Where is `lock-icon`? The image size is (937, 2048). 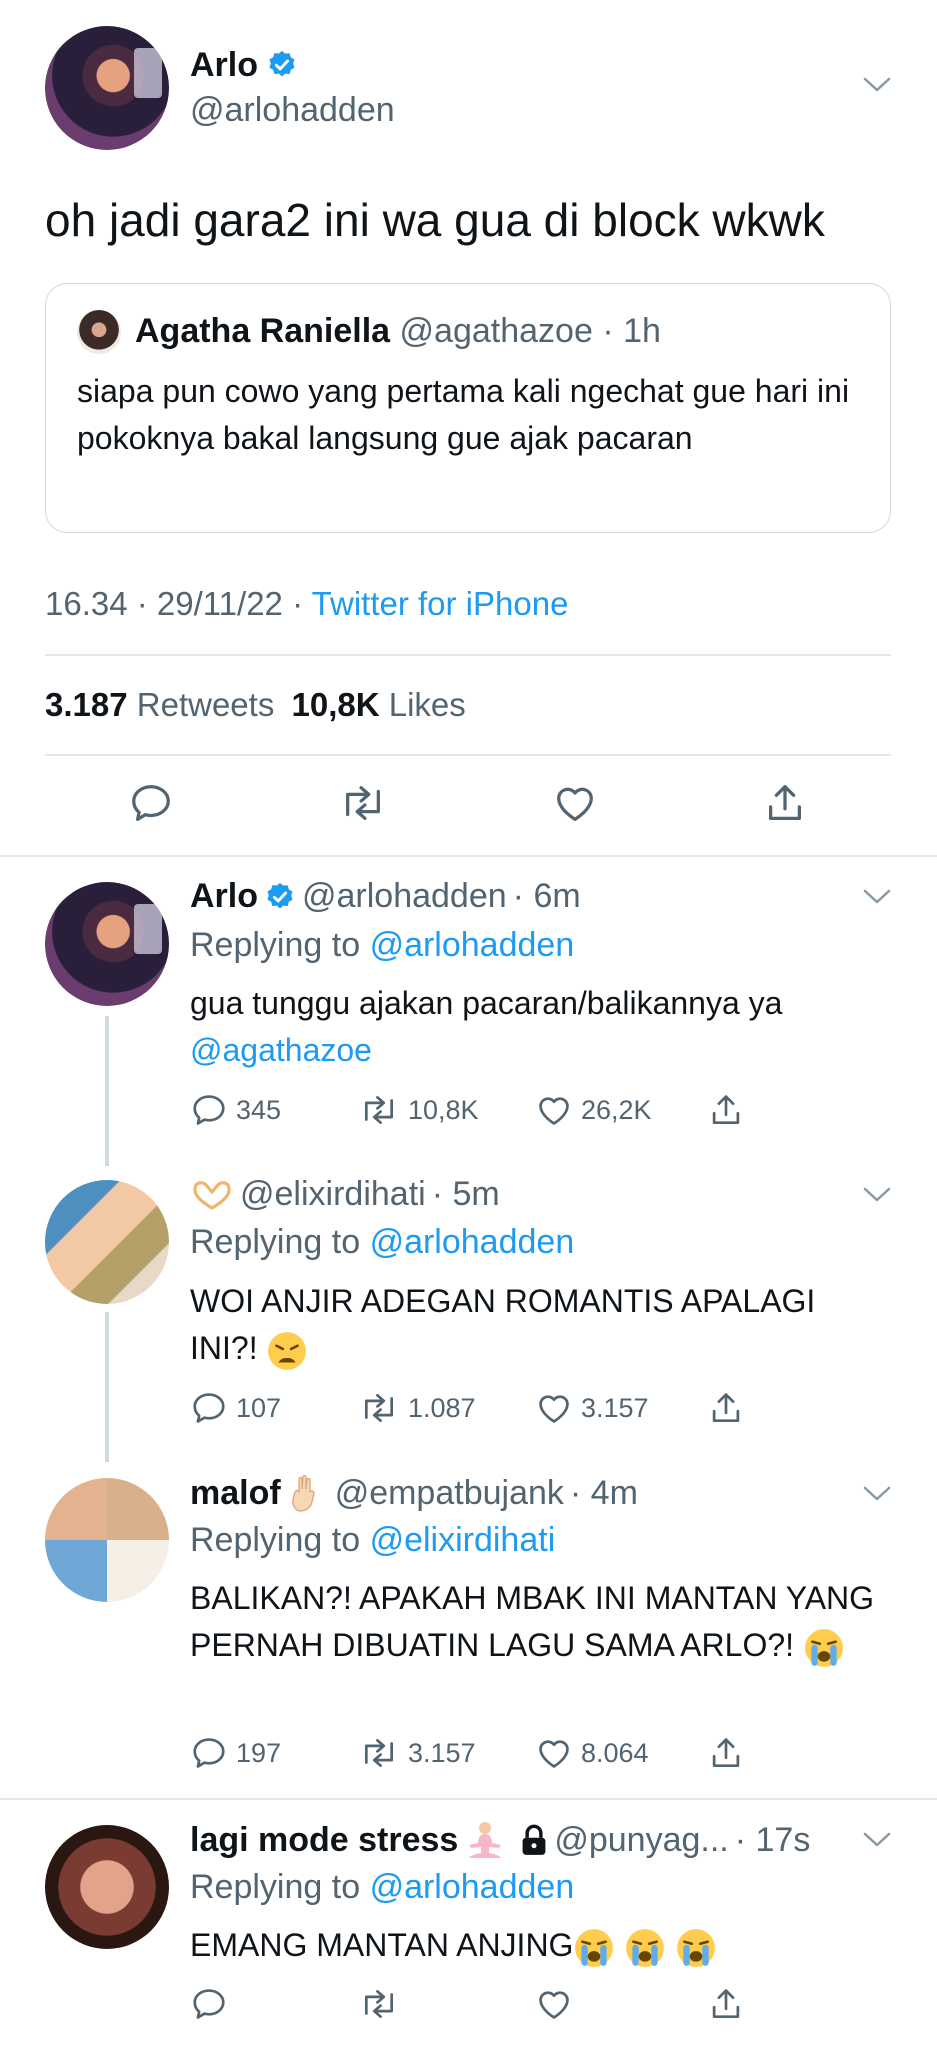
lock-icon is located at coordinates (534, 1840).